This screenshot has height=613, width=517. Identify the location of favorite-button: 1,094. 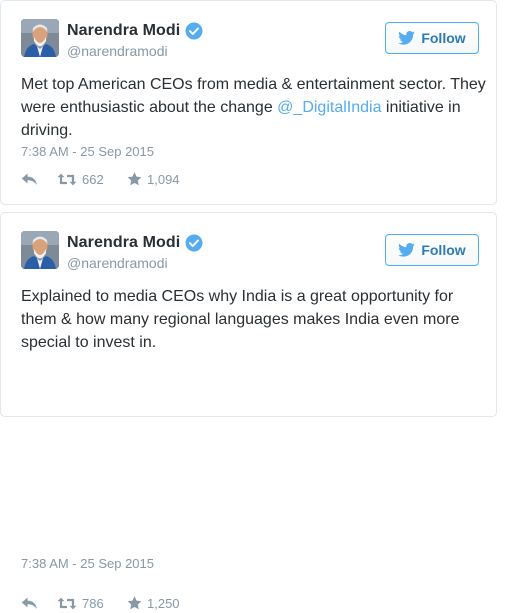
(167, 179).